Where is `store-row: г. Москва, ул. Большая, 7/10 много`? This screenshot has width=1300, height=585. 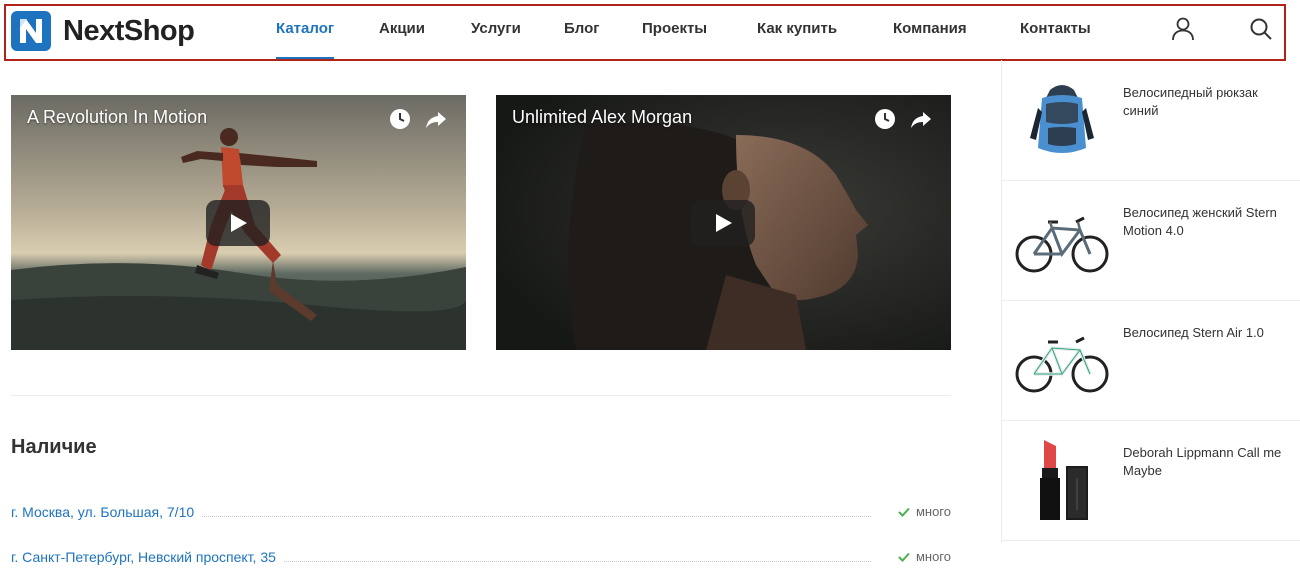 store-row: г. Москва, ул. Большая, 7/10 много is located at coordinates (481, 514).